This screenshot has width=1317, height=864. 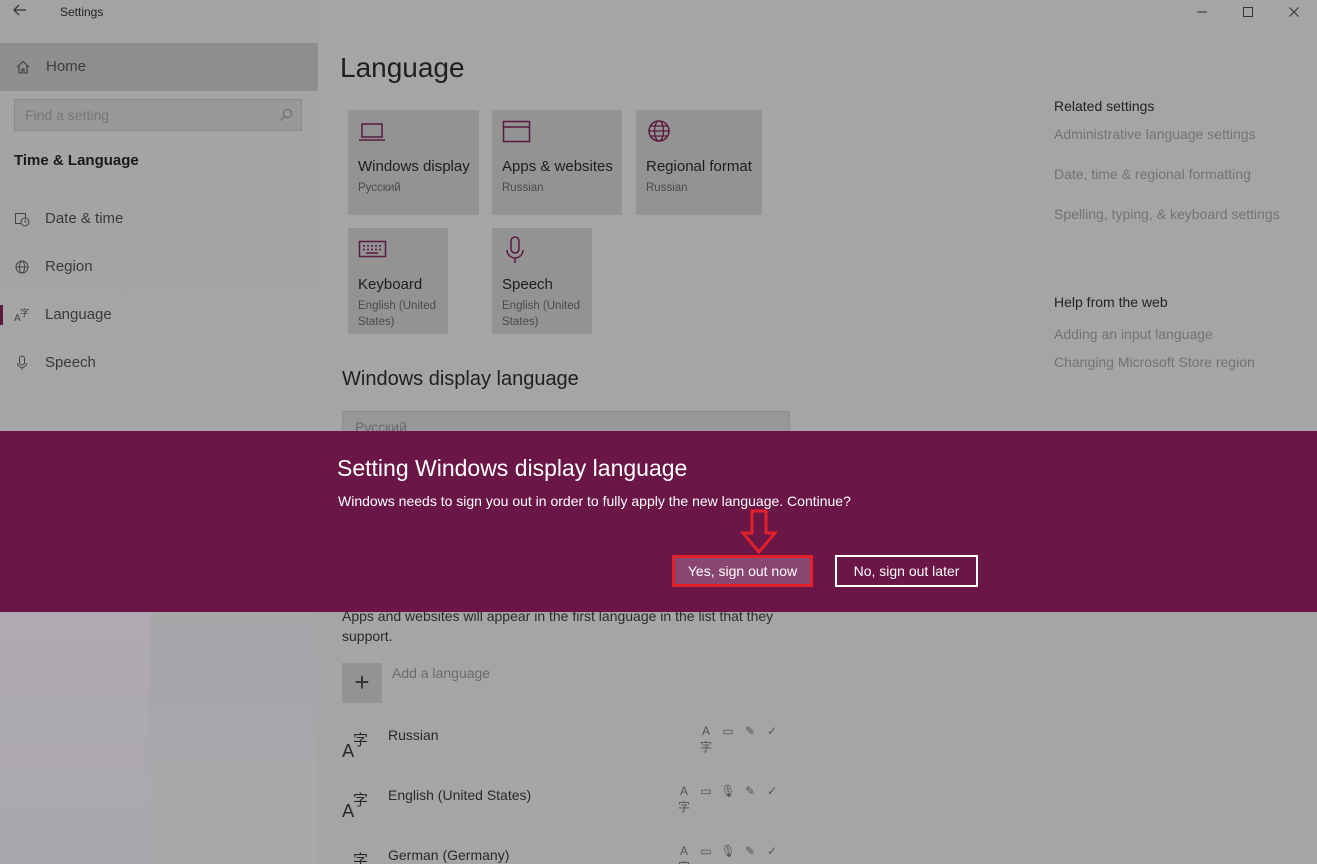 I want to click on search-box, so click(x=158, y=115).